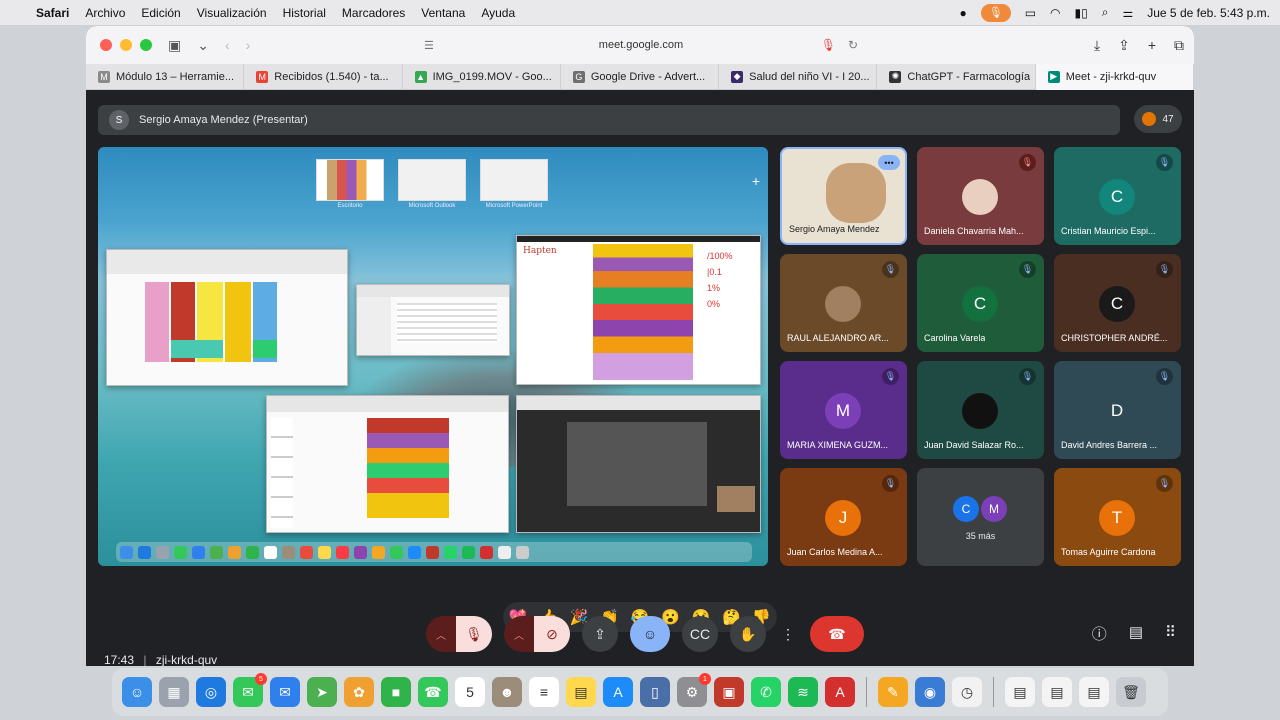 This screenshot has height=720, width=1280. What do you see at coordinates (694, 690) in the screenshot?
I see `dock-system-settings-icon: ⚙ 1` at bounding box center [694, 690].